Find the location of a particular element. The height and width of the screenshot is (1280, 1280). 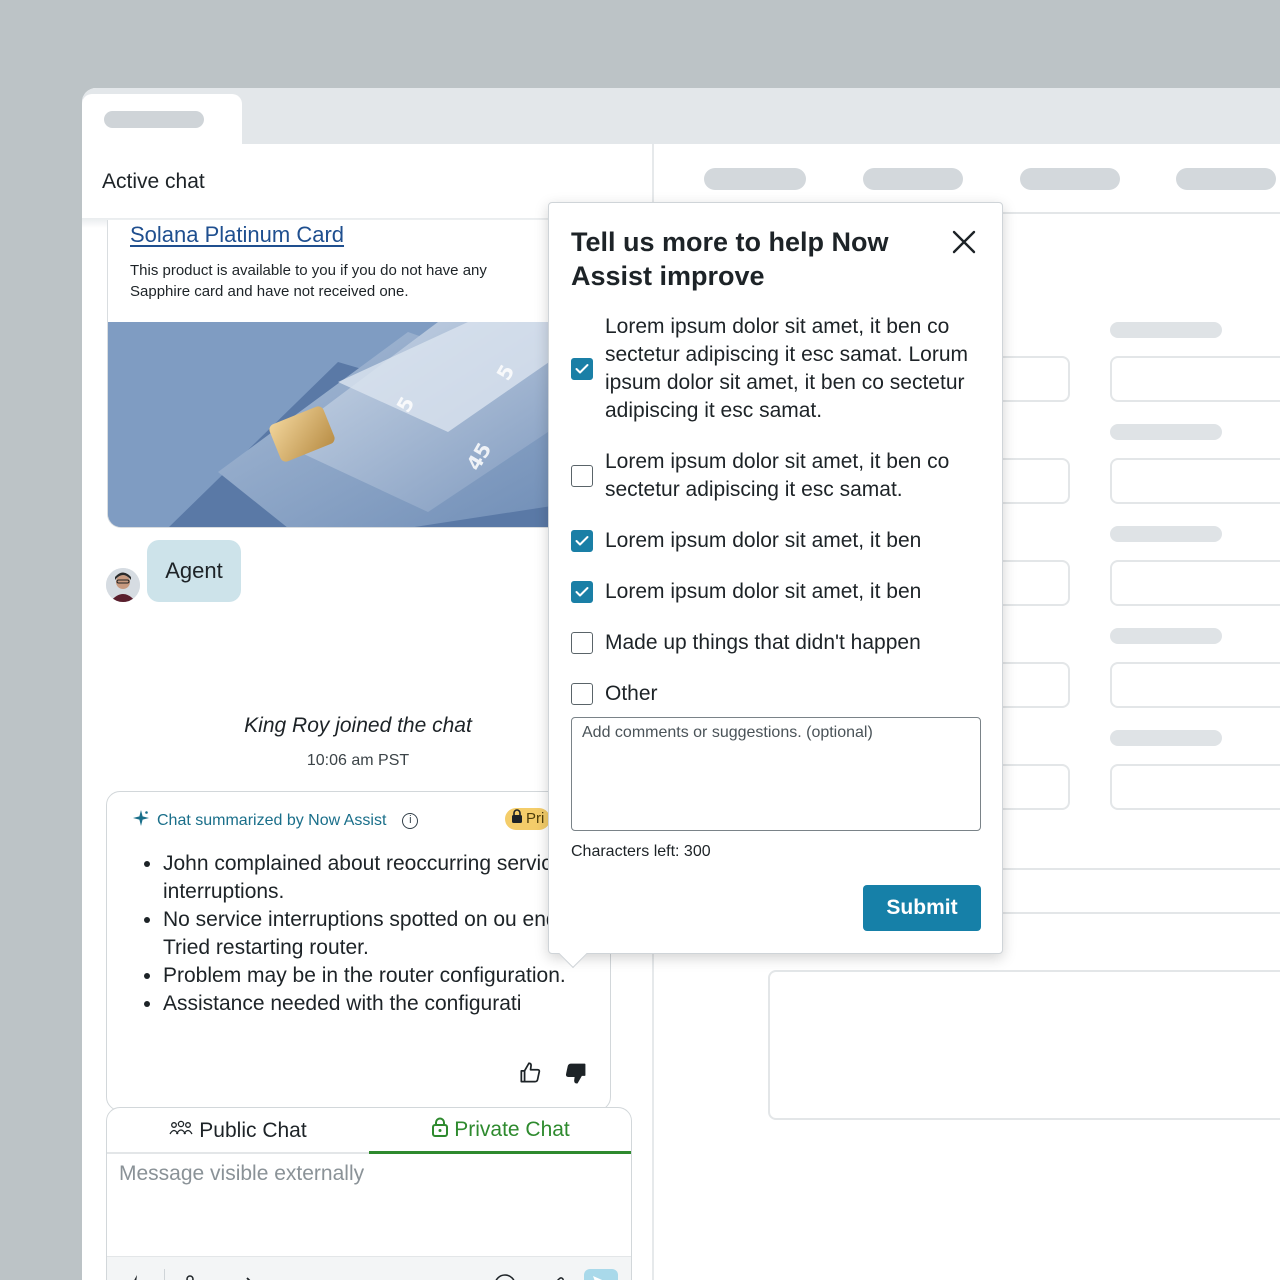

emoji-icon is located at coordinates (505, 1275).